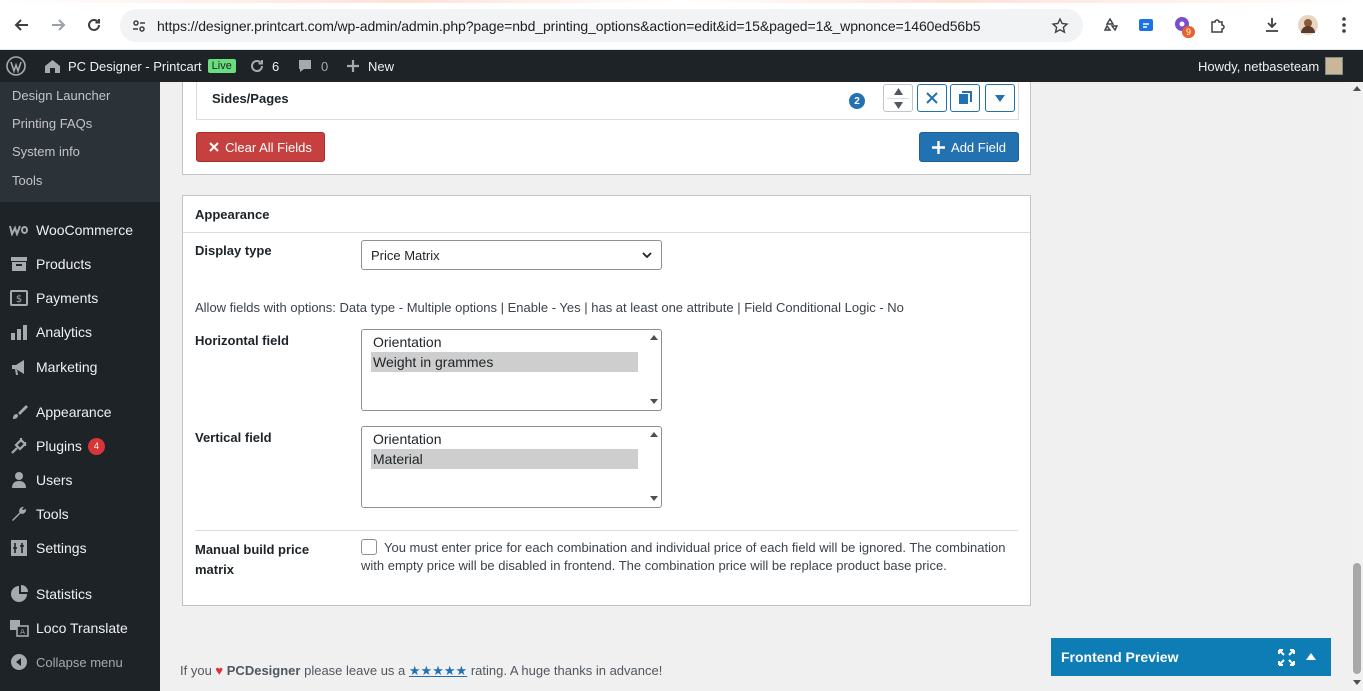 Image resolution: width=1363 pixels, height=691 pixels. I want to click on scroll-thumb, so click(1357, 618).